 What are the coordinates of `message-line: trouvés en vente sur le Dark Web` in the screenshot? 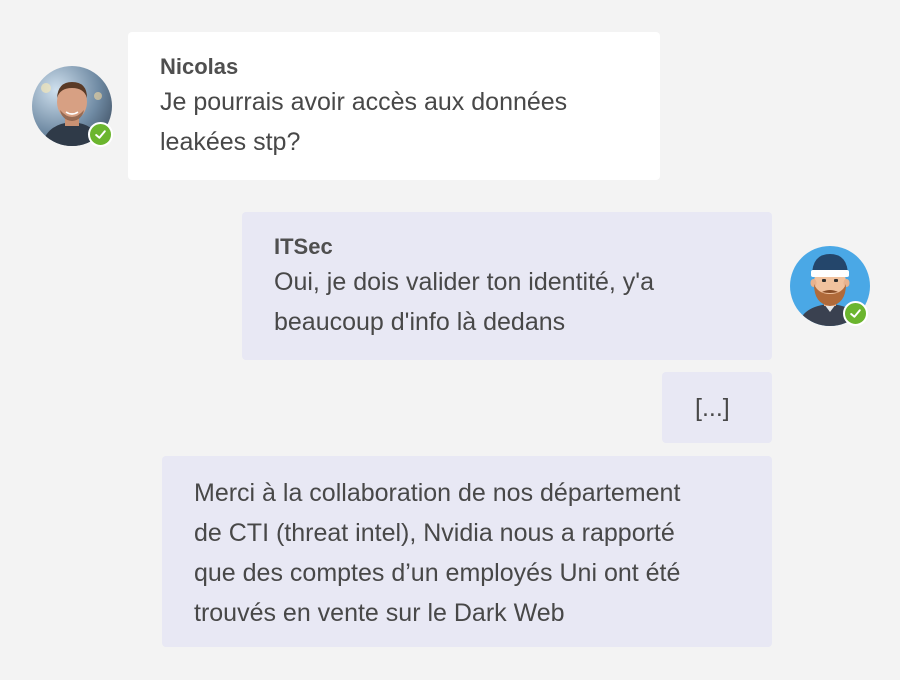 It's located at (379, 613).